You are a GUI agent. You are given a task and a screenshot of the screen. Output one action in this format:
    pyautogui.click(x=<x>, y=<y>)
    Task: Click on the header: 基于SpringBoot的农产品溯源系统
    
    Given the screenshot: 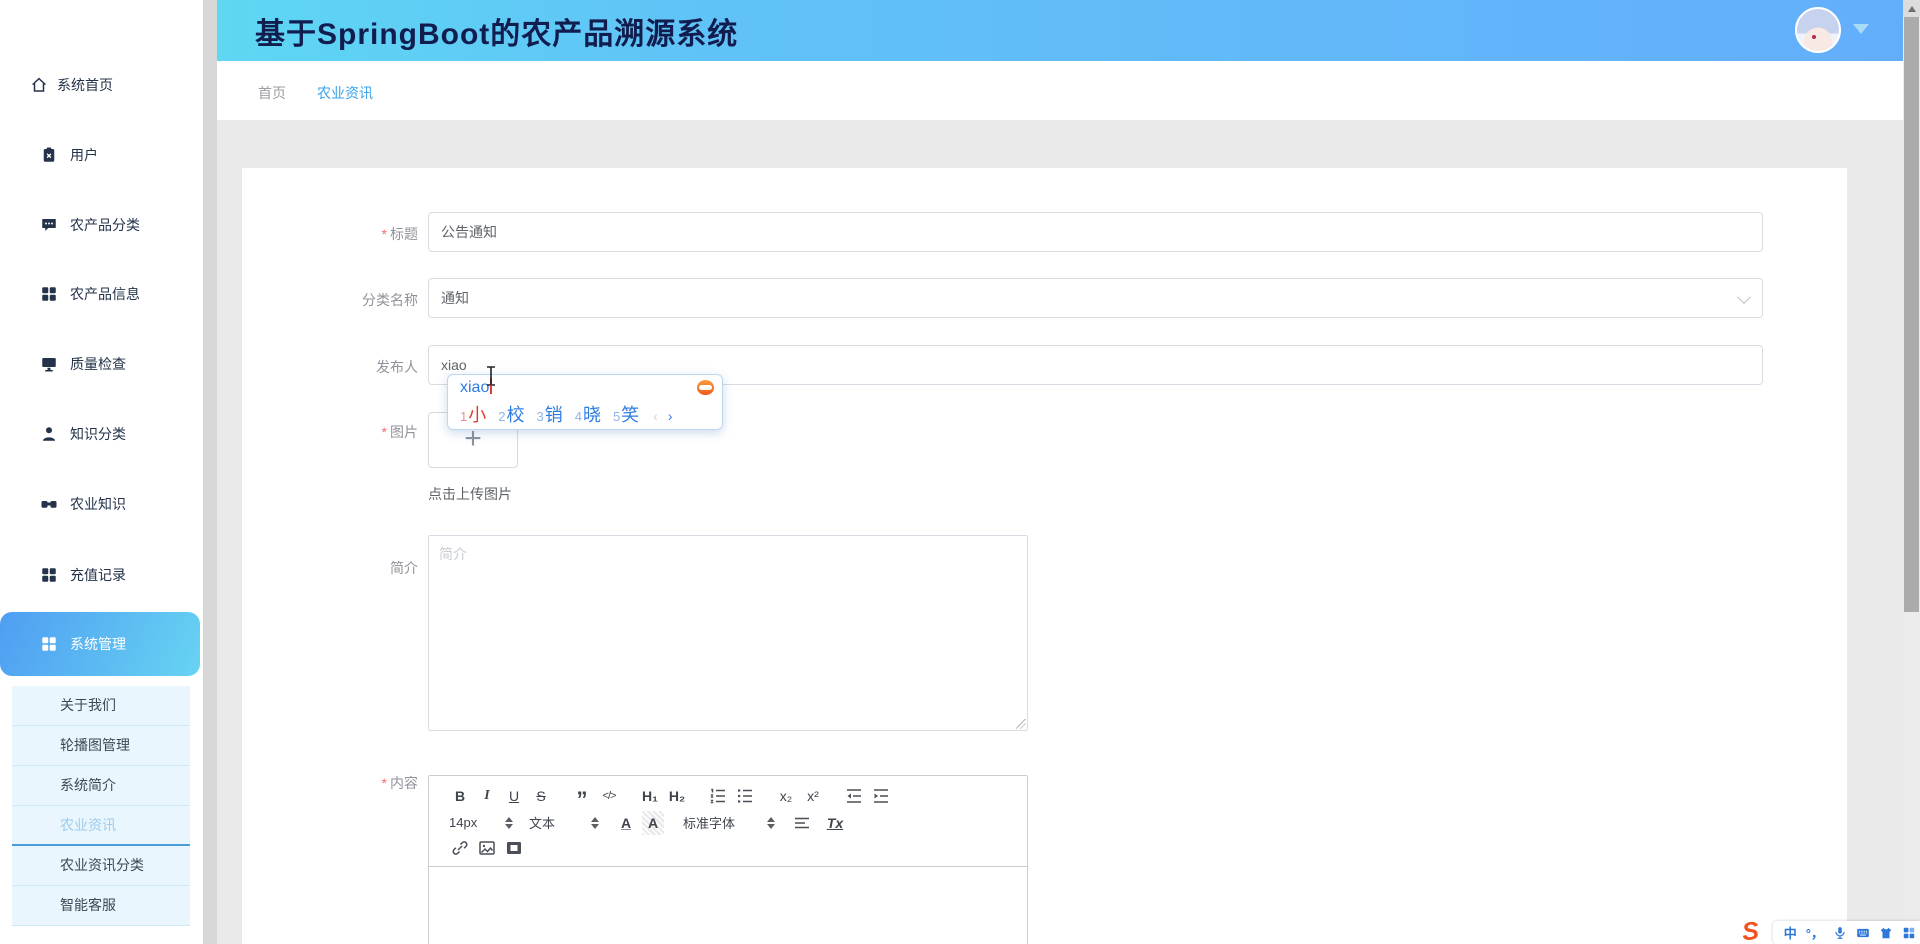 What is the action you would take?
    pyautogui.click(x=1060, y=30)
    